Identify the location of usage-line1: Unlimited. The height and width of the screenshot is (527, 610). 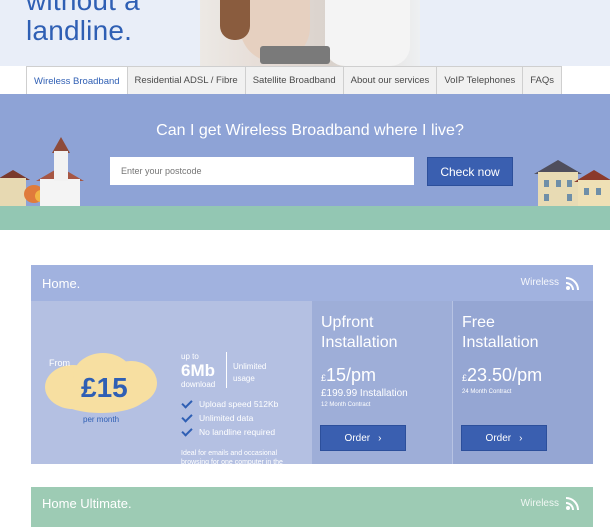
(250, 366).